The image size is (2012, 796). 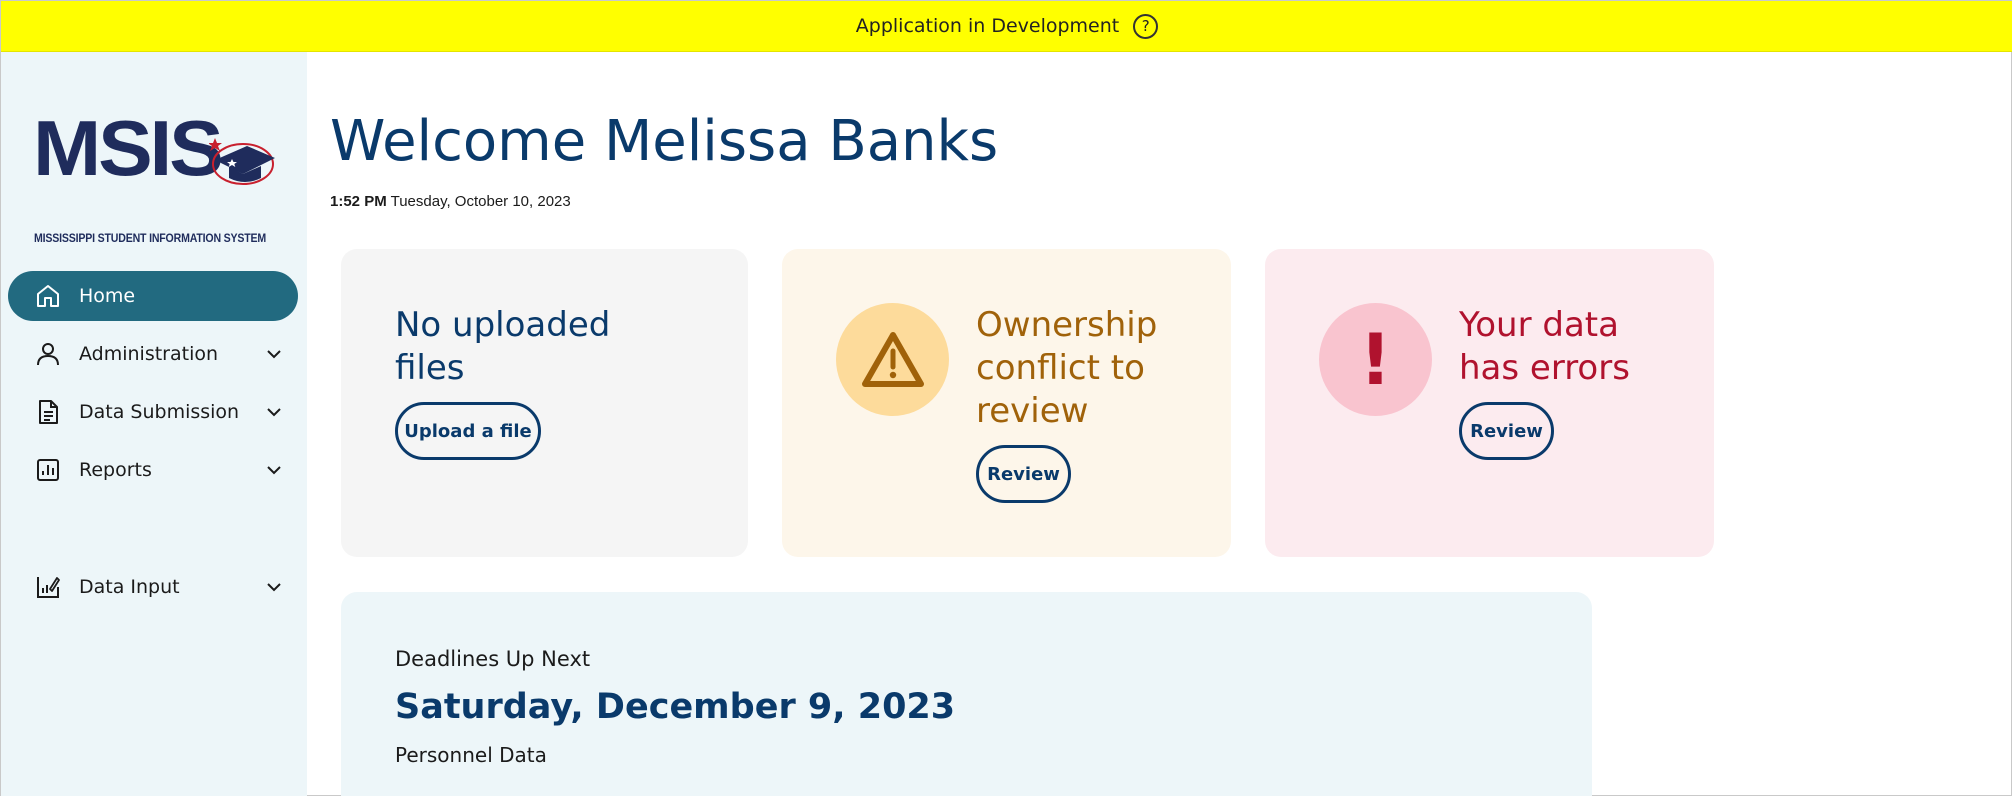 What do you see at coordinates (128, 148) in the screenshot?
I see `logo-wordmark: MSIS` at bounding box center [128, 148].